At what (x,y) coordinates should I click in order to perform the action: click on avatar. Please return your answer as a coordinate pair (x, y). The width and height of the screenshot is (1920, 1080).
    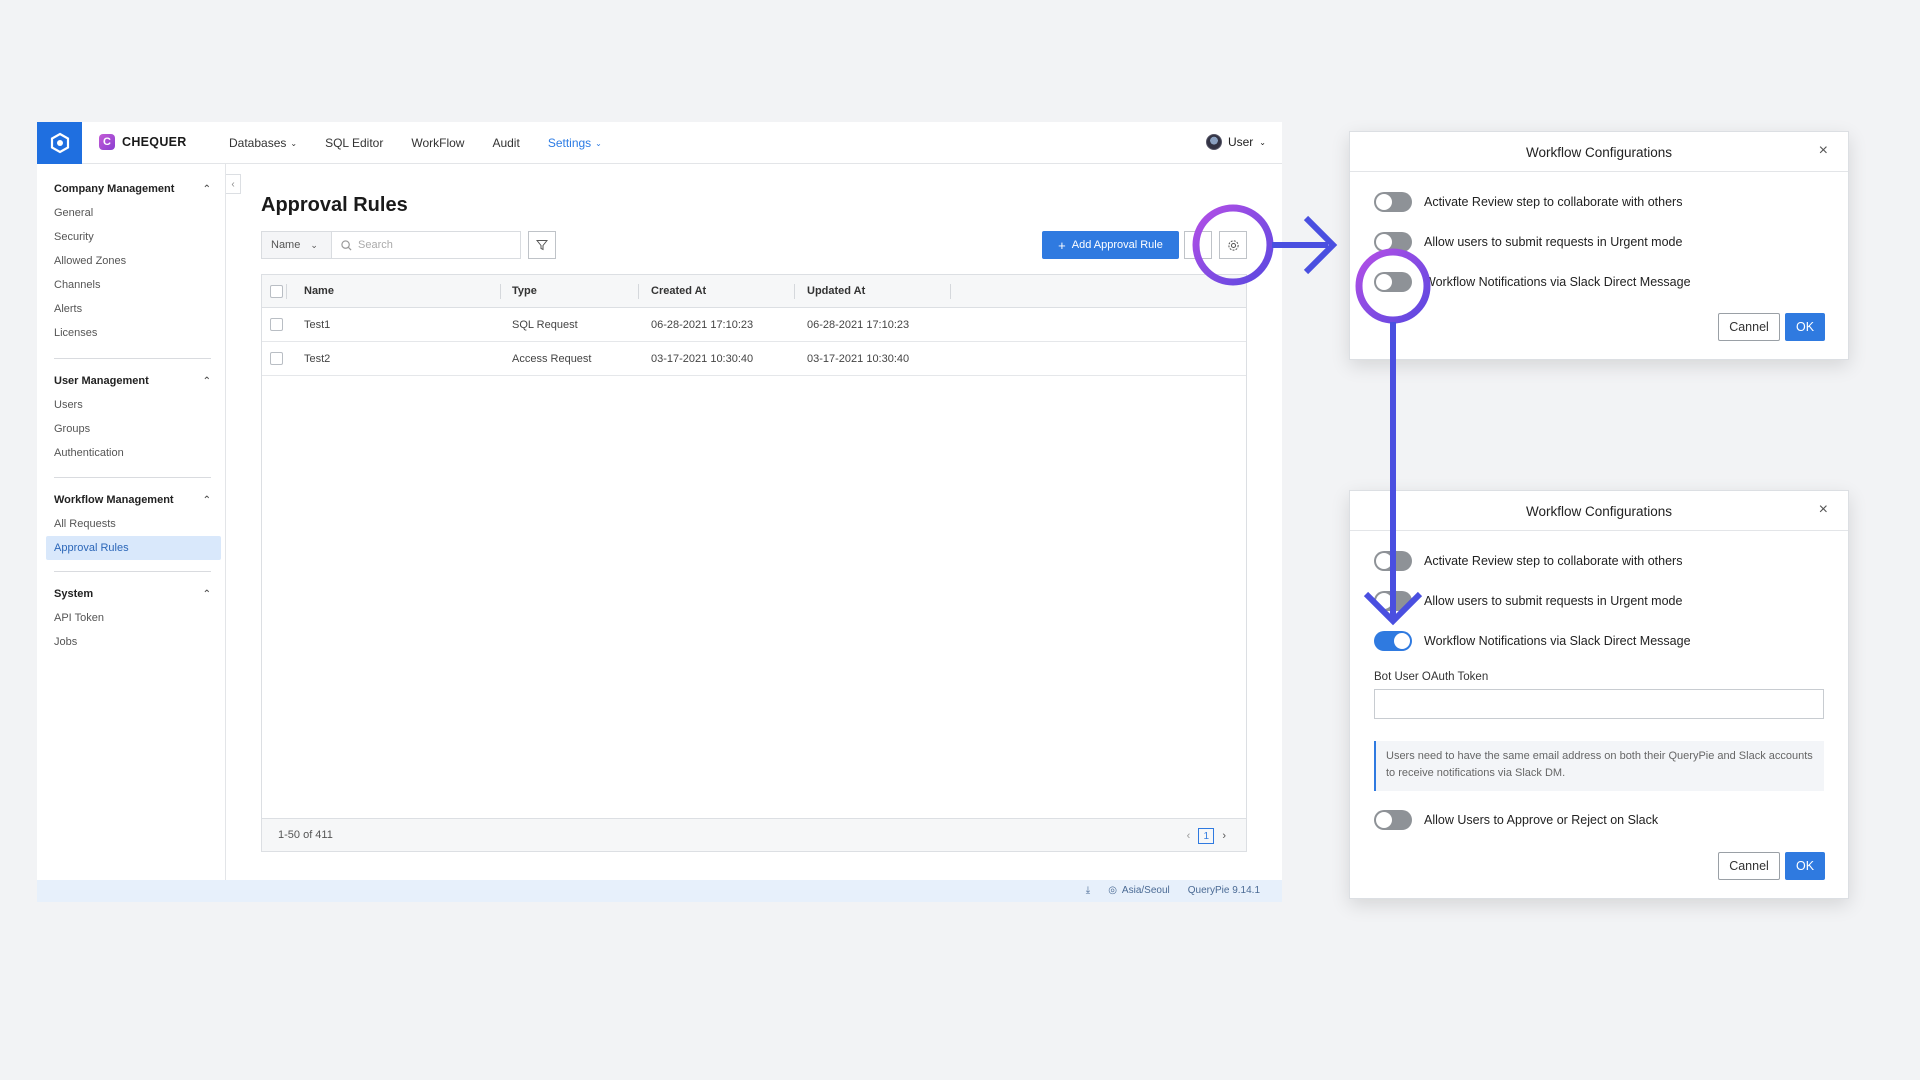
    Looking at the image, I should click on (1213, 142).